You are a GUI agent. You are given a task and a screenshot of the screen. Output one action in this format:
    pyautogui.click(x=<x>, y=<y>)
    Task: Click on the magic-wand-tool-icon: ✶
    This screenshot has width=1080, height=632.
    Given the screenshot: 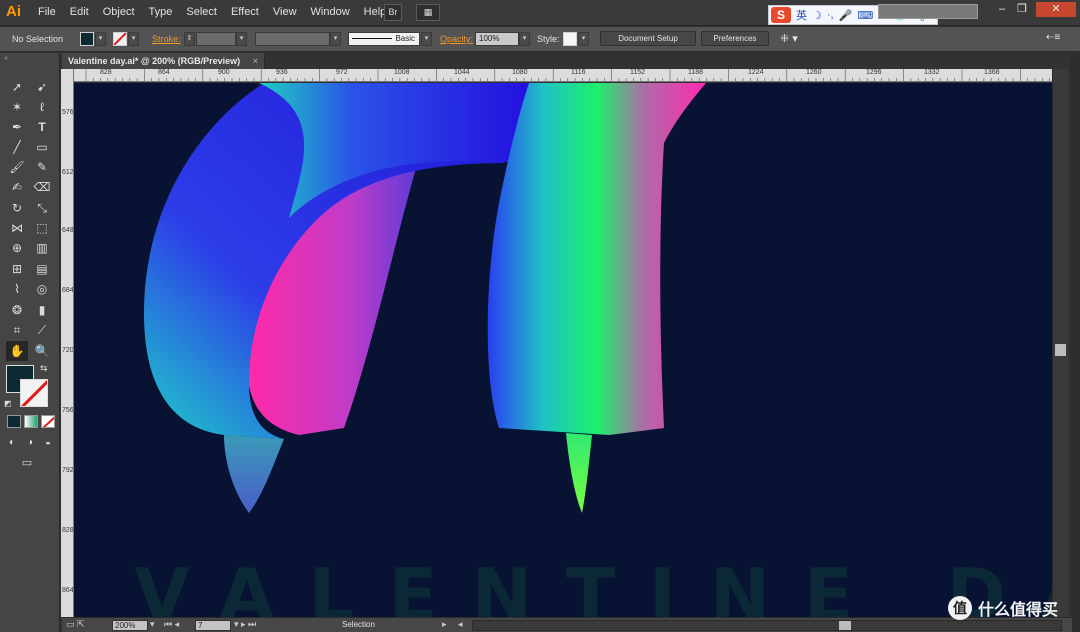 What is the action you would take?
    pyautogui.click(x=17, y=107)
    